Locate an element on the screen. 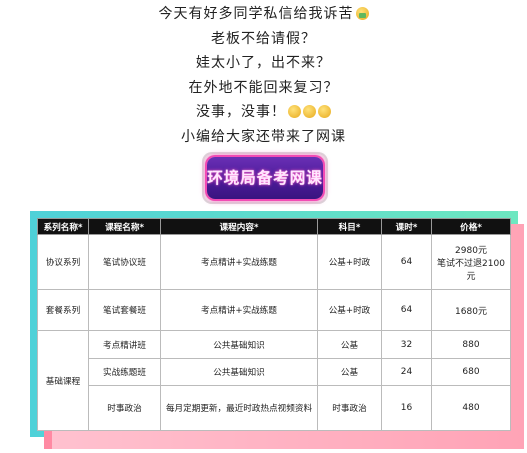 The width and height of the screenshot is (527, 453). intro-line-text: 小编给大家还带来了网课 is located at coordinates (263, 136).